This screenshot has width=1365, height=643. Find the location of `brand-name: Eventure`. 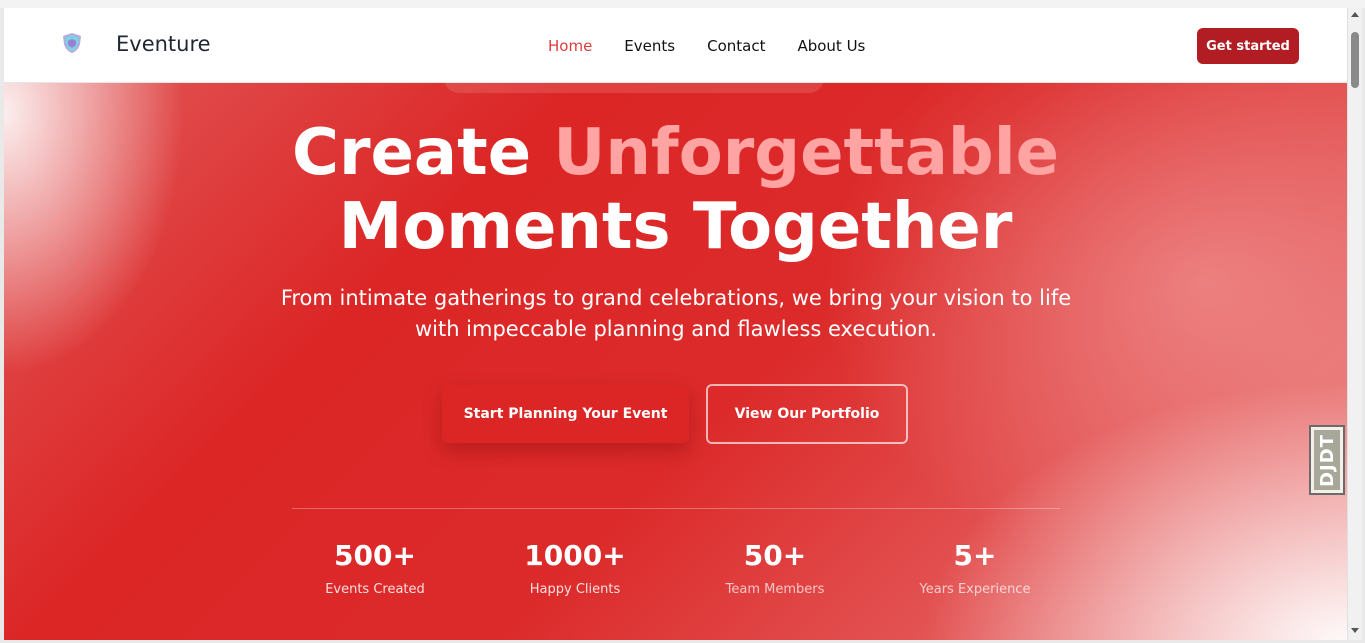

brand-name: Eventure is located at coordinates (163, 44).